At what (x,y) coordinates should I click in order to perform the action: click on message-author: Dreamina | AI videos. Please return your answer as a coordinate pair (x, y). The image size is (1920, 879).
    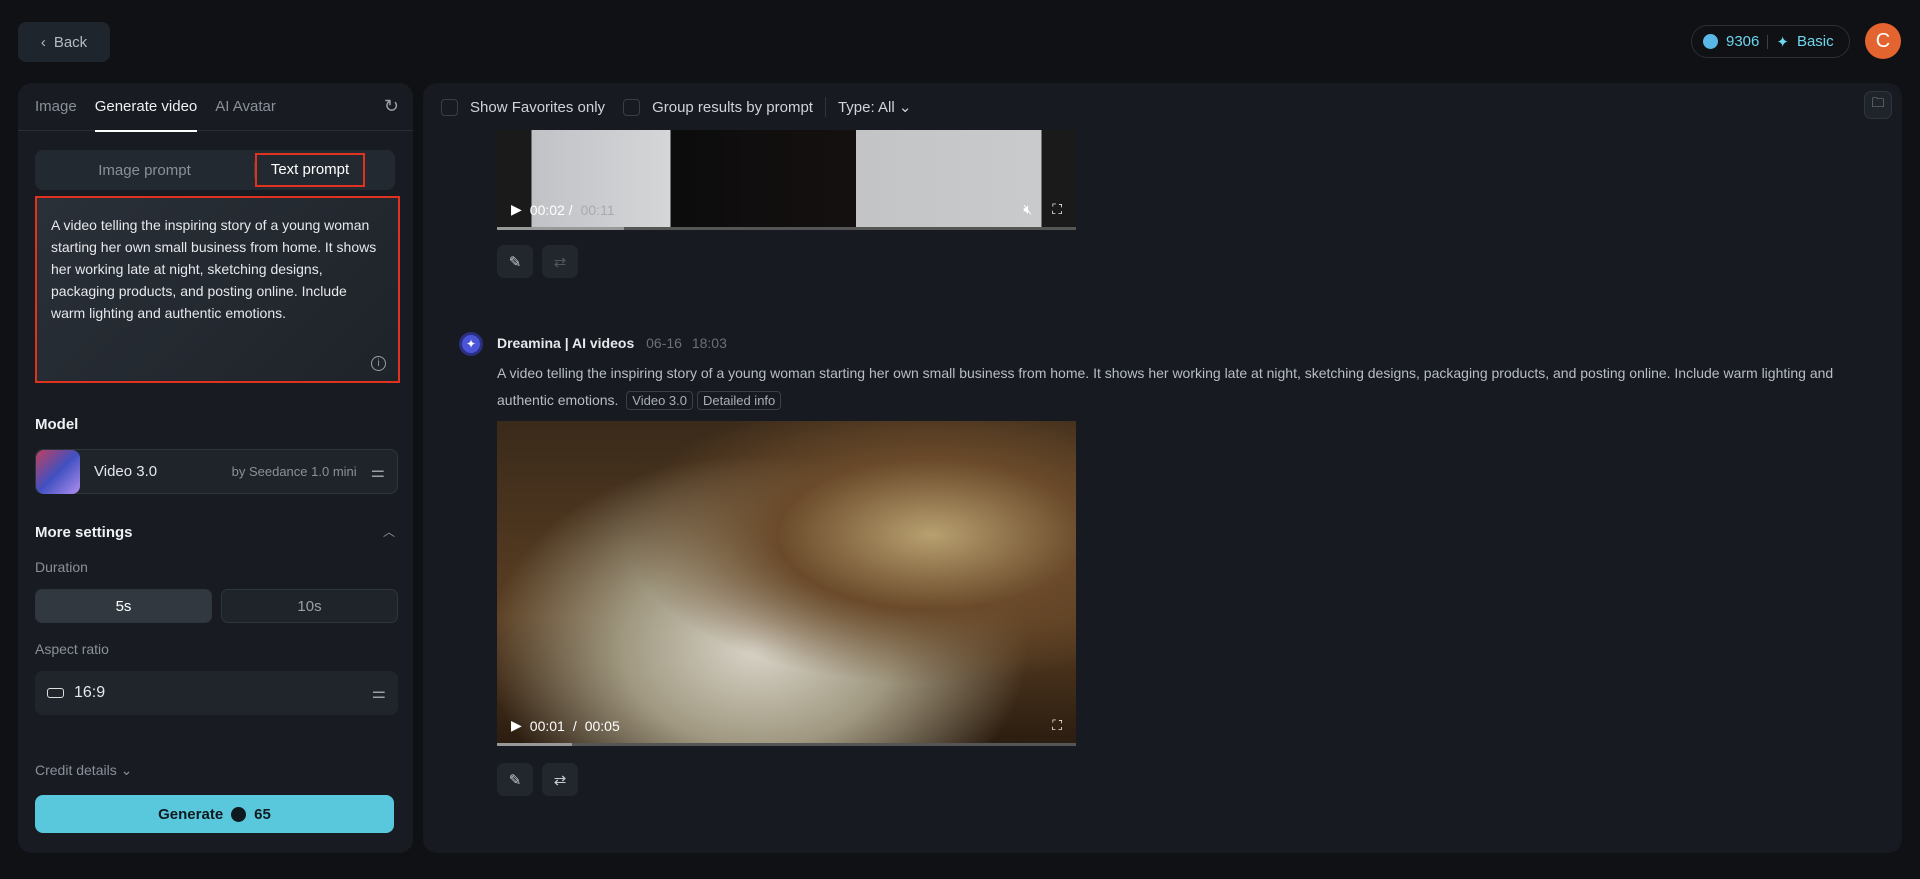
    Looking at the image, I should click on (566, 343).